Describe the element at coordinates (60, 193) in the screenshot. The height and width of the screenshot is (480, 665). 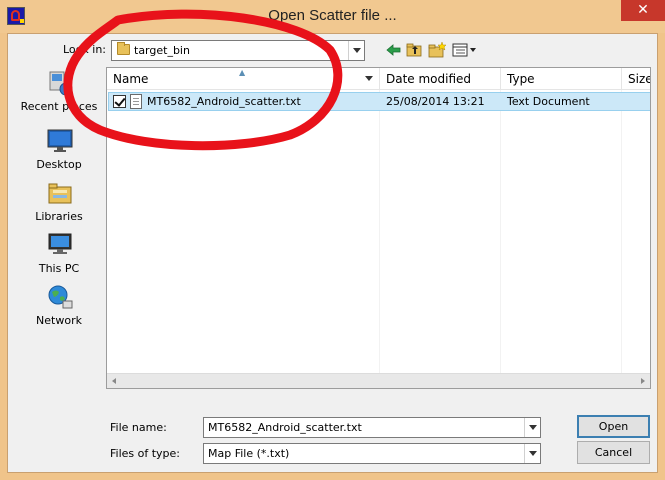
I see `libraries-icon` at that location.